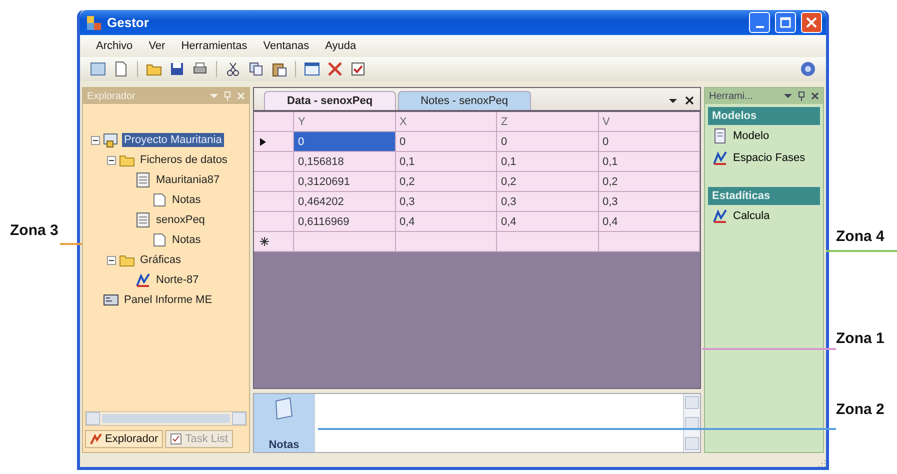 The width and height of the screenshot is (897, 474). What do you see at coordinates (860, 236) in the screenshot?
I see `zone-label: Zona 4` at bounding box center [860, 236].